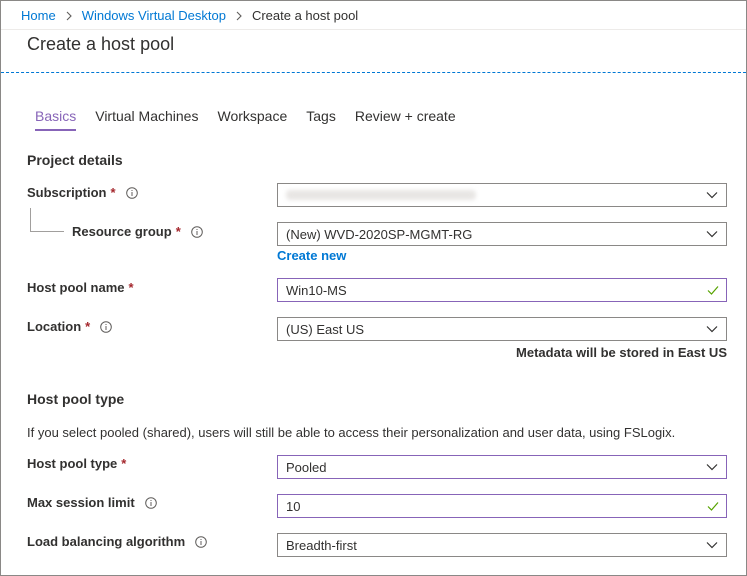  Describe the element at coordinates (325, 329) in the screenshot. I see `location-value: (US) East US` at that location.